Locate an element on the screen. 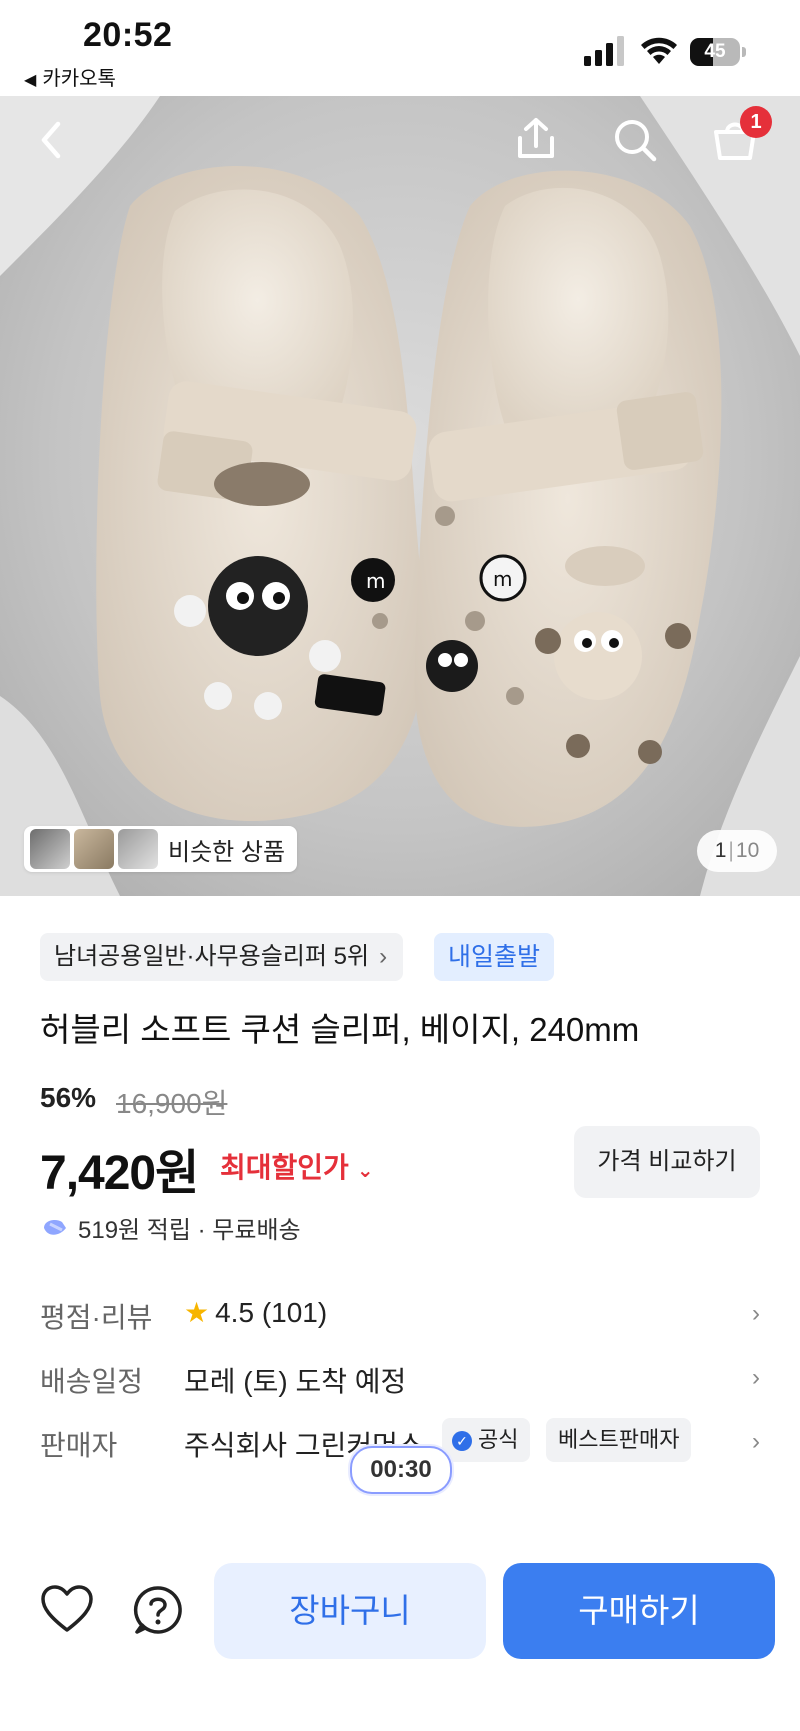  back-to-app-link: ◀ 카카오톡 is located at coordinates (70, 76).